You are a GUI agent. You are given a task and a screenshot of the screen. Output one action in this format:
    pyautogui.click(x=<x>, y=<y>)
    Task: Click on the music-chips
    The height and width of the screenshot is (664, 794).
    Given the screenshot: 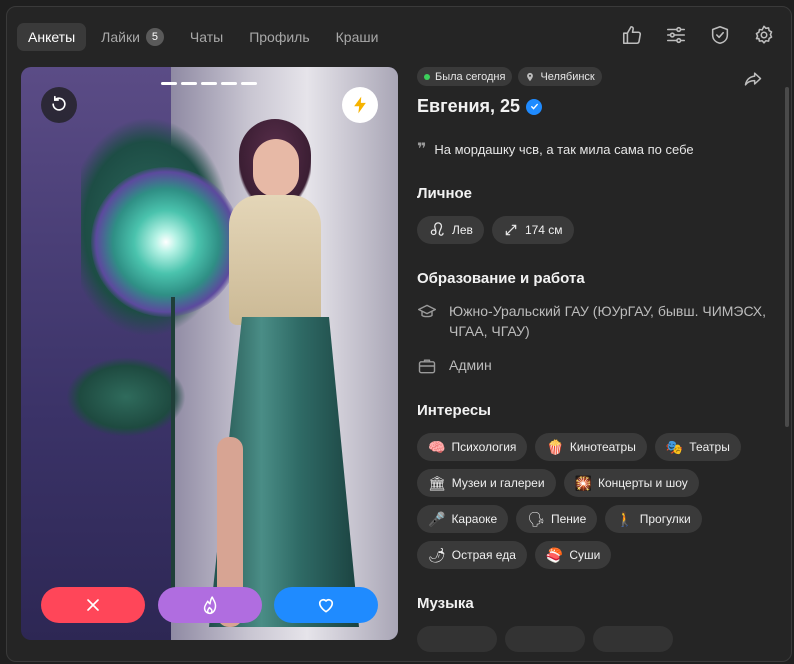 What is the action you would take?
    pyautogui.click(x=597, y=639)
    